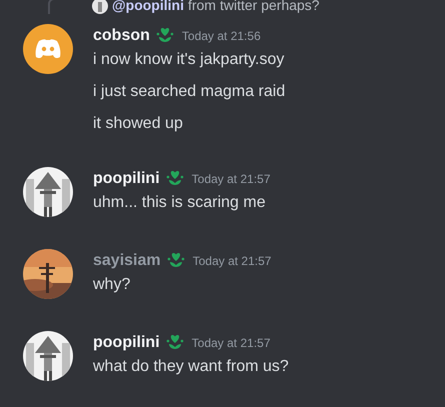 This screenshot has width=445, height=407. What do you see at coordinates (112, 285) in the screenshot?
I see `message-text: why?` at bounding box center [112, 285].